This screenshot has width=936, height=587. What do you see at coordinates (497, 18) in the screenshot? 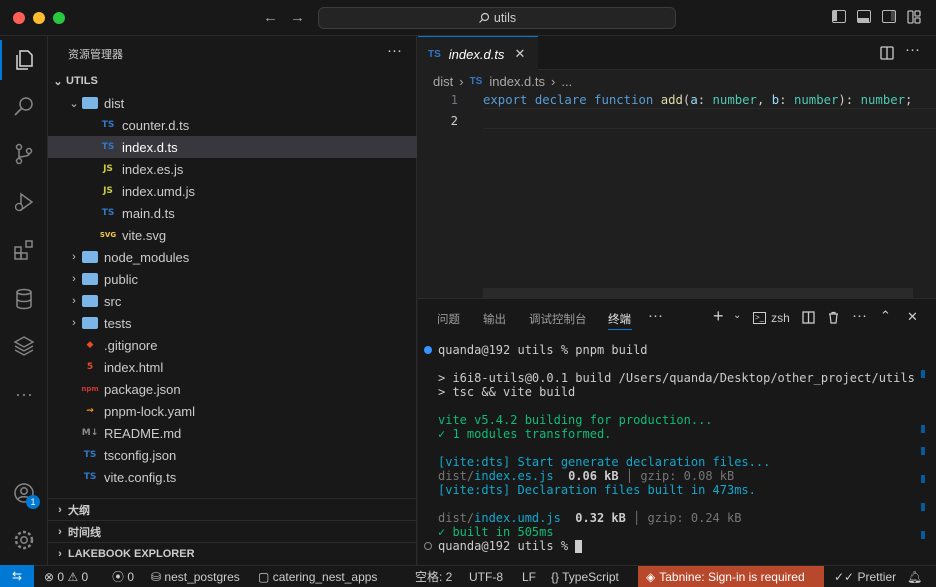
I see `command-center-search: utils` at bounding box center [497, 18].